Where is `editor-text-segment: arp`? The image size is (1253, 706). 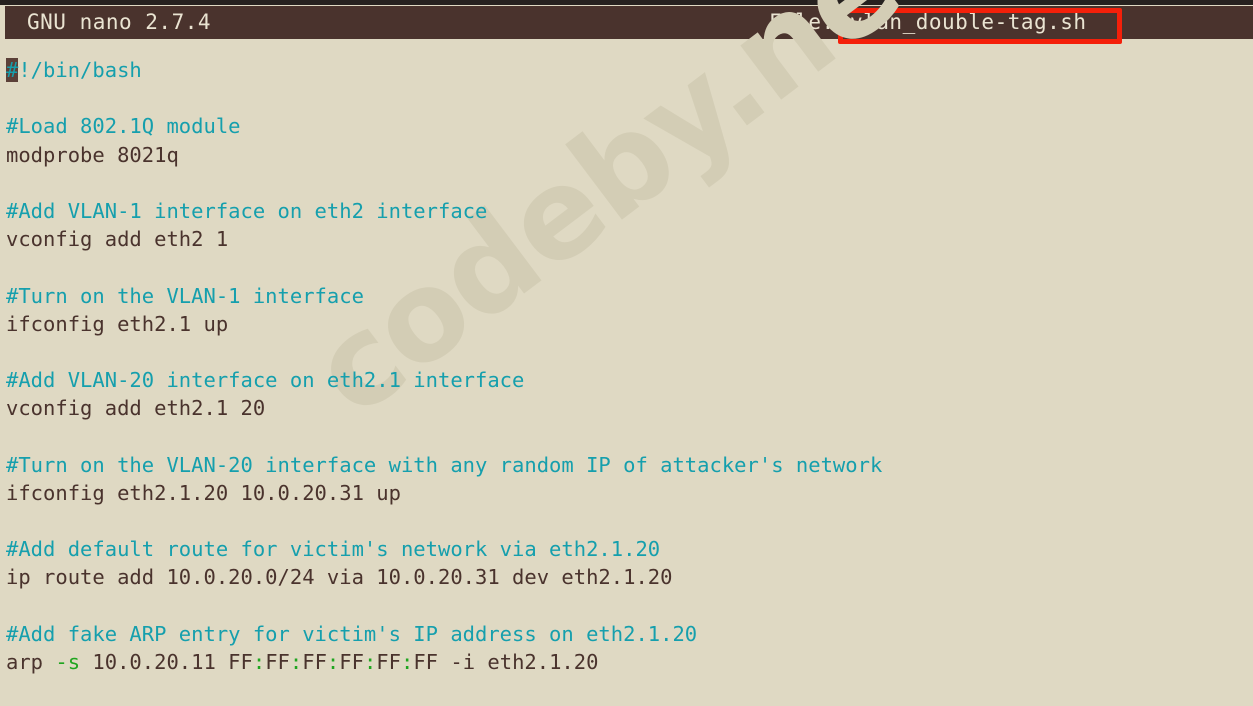
editor-text-segment: arp is located at coordinates (31, 661).